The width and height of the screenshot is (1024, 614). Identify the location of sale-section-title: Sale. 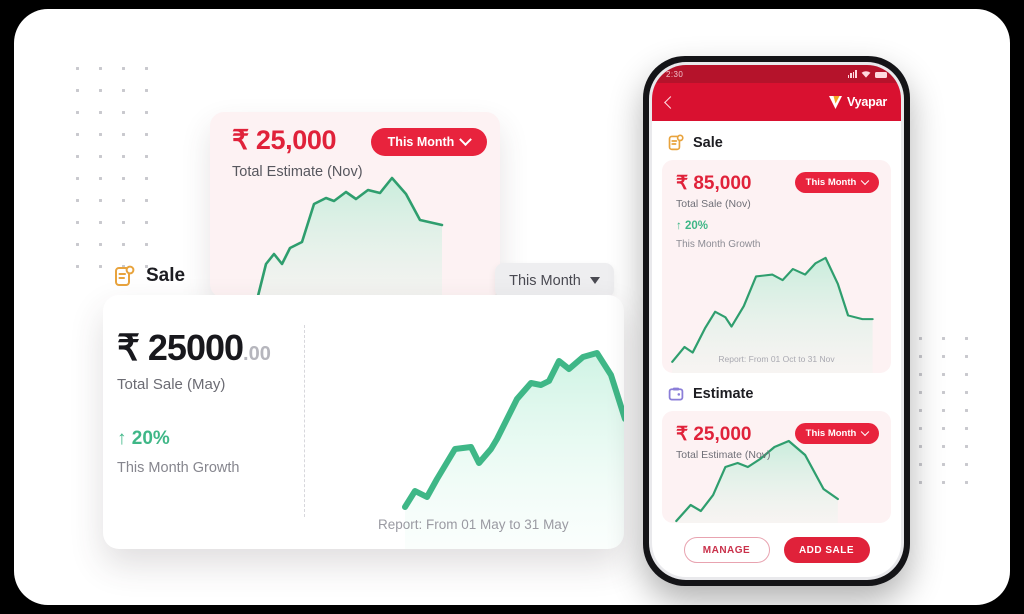
(166, 275).